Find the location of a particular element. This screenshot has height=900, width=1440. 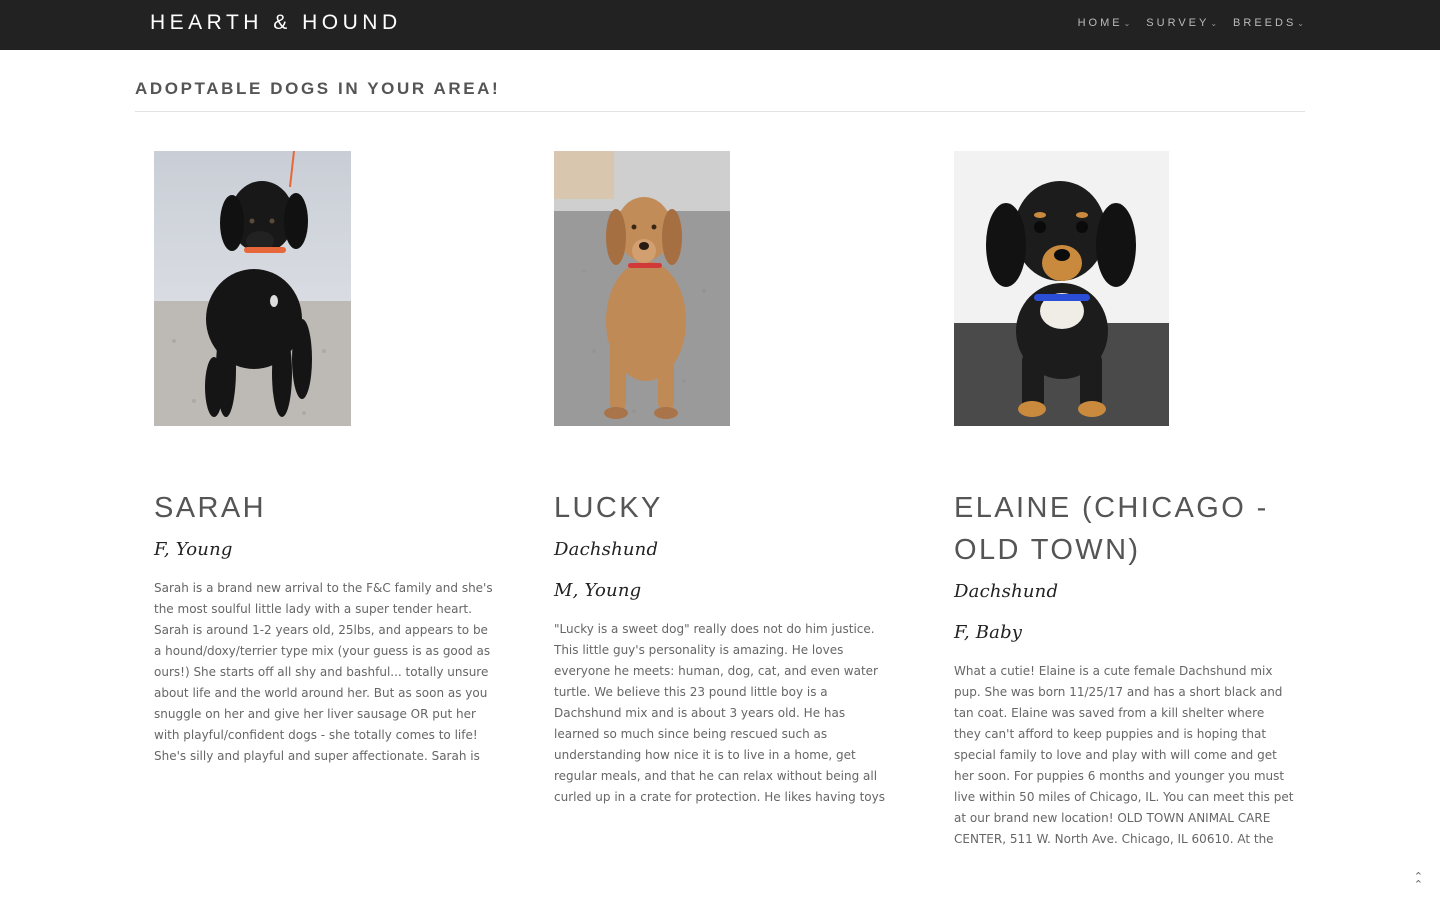

dog-photo-sarah is located at coordinates (252, 288).